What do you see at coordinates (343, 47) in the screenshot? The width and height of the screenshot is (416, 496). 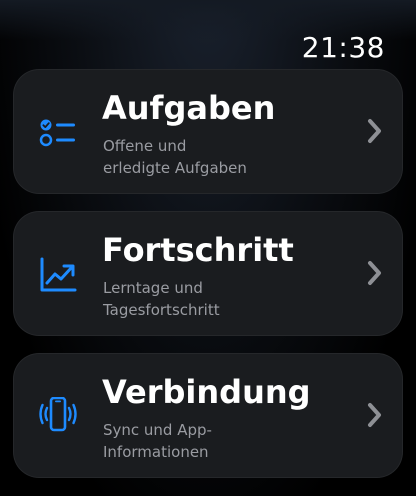 I see `status-time: 21:38` at bounding box center [343, 47].